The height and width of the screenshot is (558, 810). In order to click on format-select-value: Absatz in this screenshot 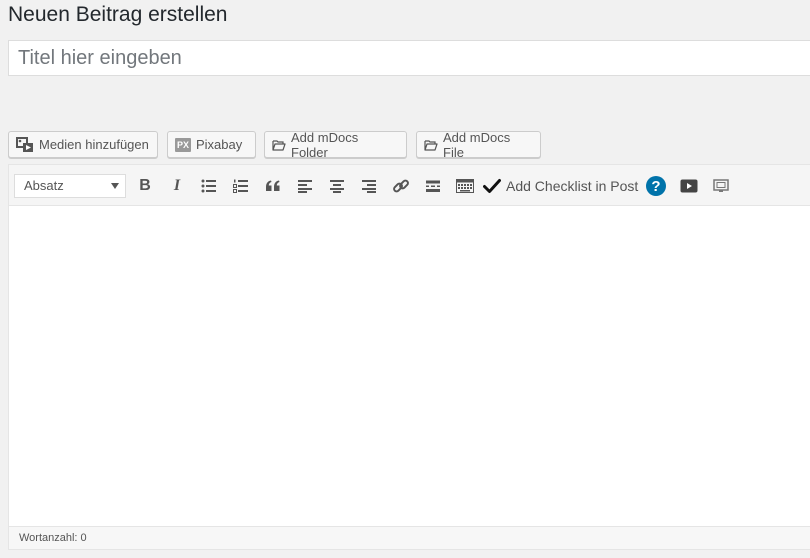, I will do `click(44, 185)`.